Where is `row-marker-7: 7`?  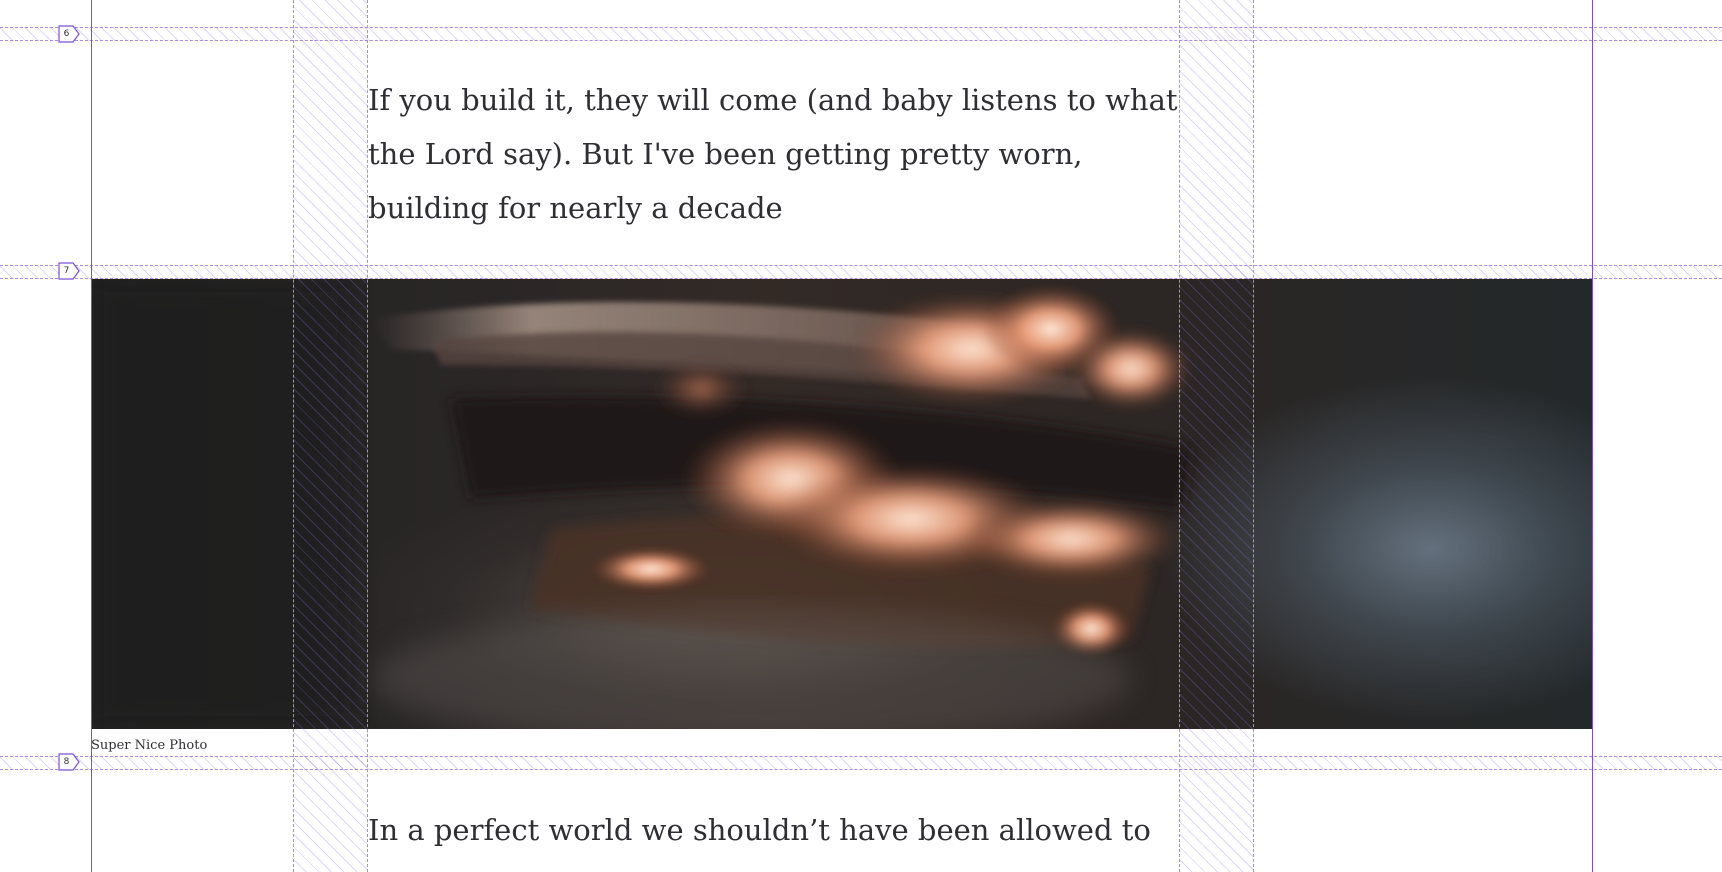 row-marker-7: 7 is located at coordinates (69, 271).